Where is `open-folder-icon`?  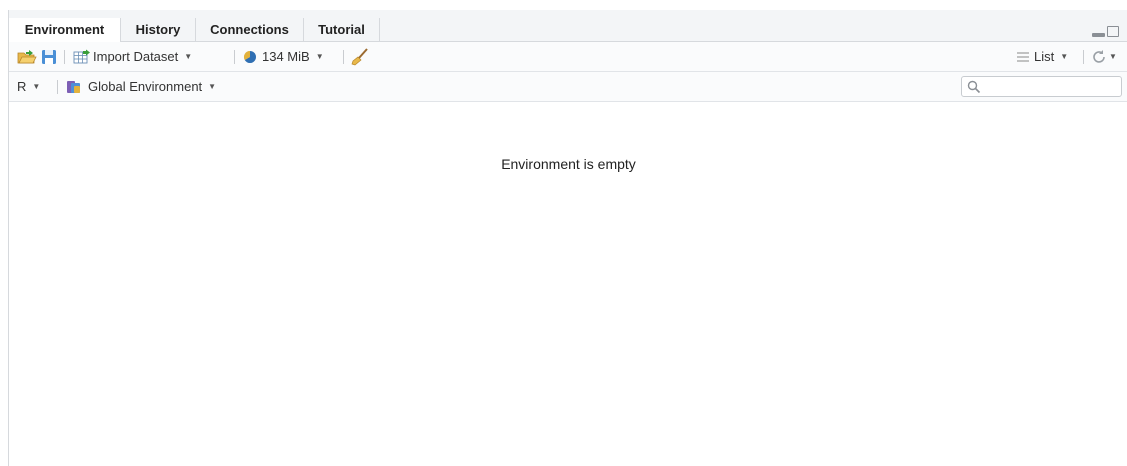 open-folder-icon is located at coordinates (27, 56).